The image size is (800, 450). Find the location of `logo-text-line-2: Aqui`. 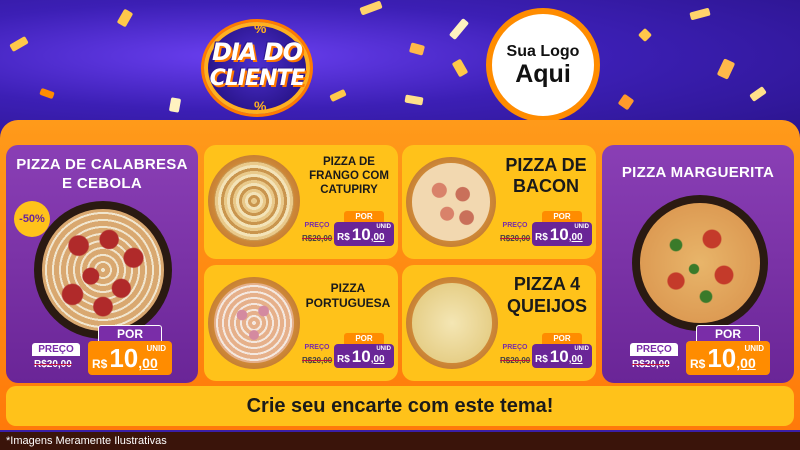

logo-text-line-2: Aqui is located at coordinates (543, 73).